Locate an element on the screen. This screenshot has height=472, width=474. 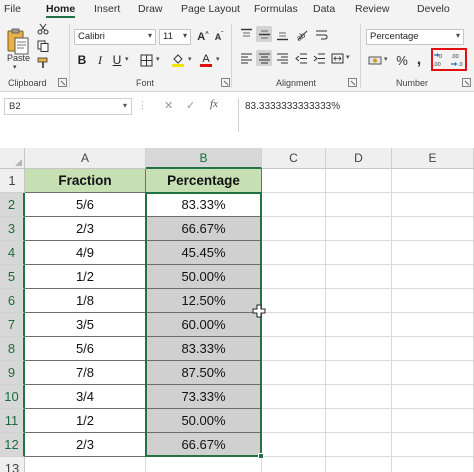
cell-c11 is located at coordinates (294, 421).